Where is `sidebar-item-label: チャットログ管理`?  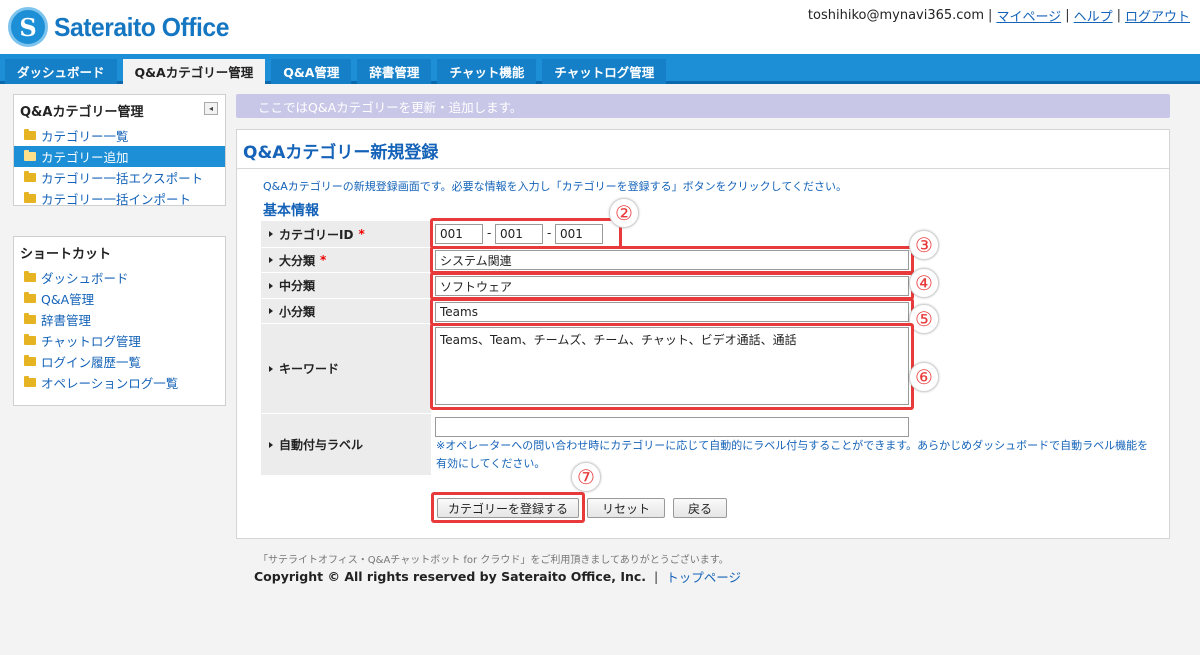 sidebar-item-label: チャットログ管理 is located at coordinates (91, 341).